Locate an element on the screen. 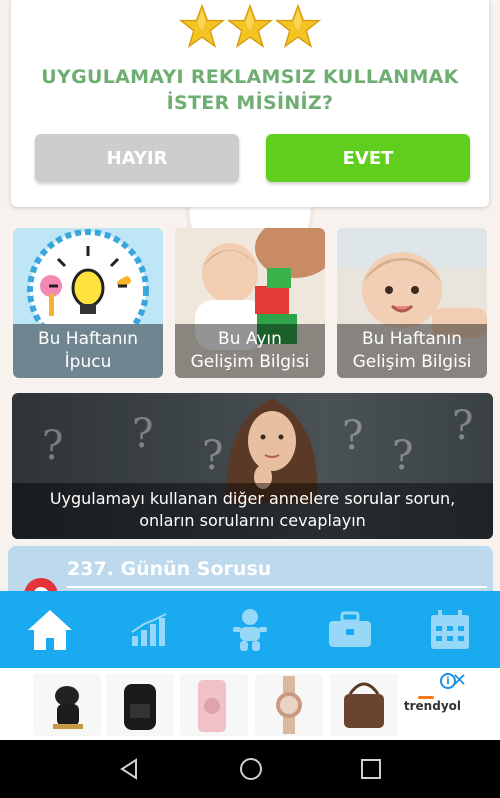 The image size is (500, 798). system-navigation-bar is located at coordinates (250, 769).